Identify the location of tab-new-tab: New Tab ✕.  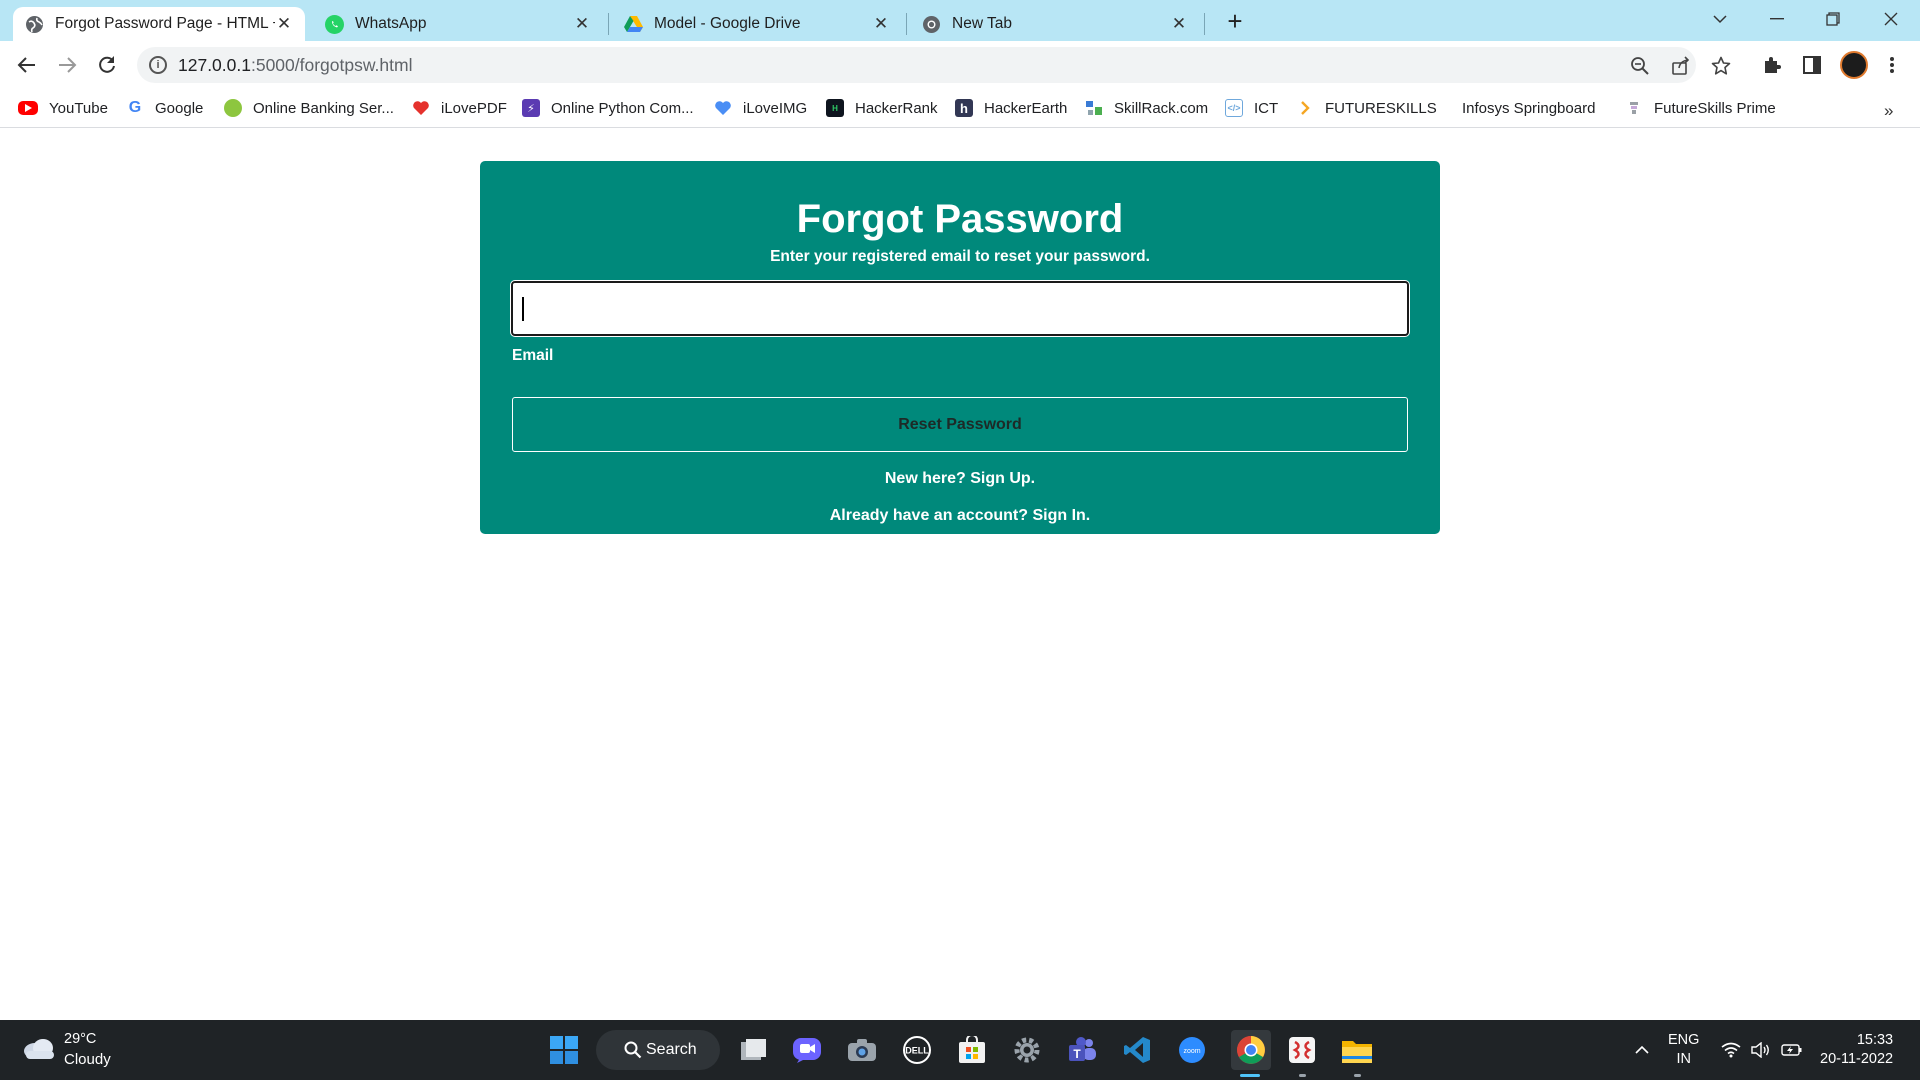
(1055, 24).